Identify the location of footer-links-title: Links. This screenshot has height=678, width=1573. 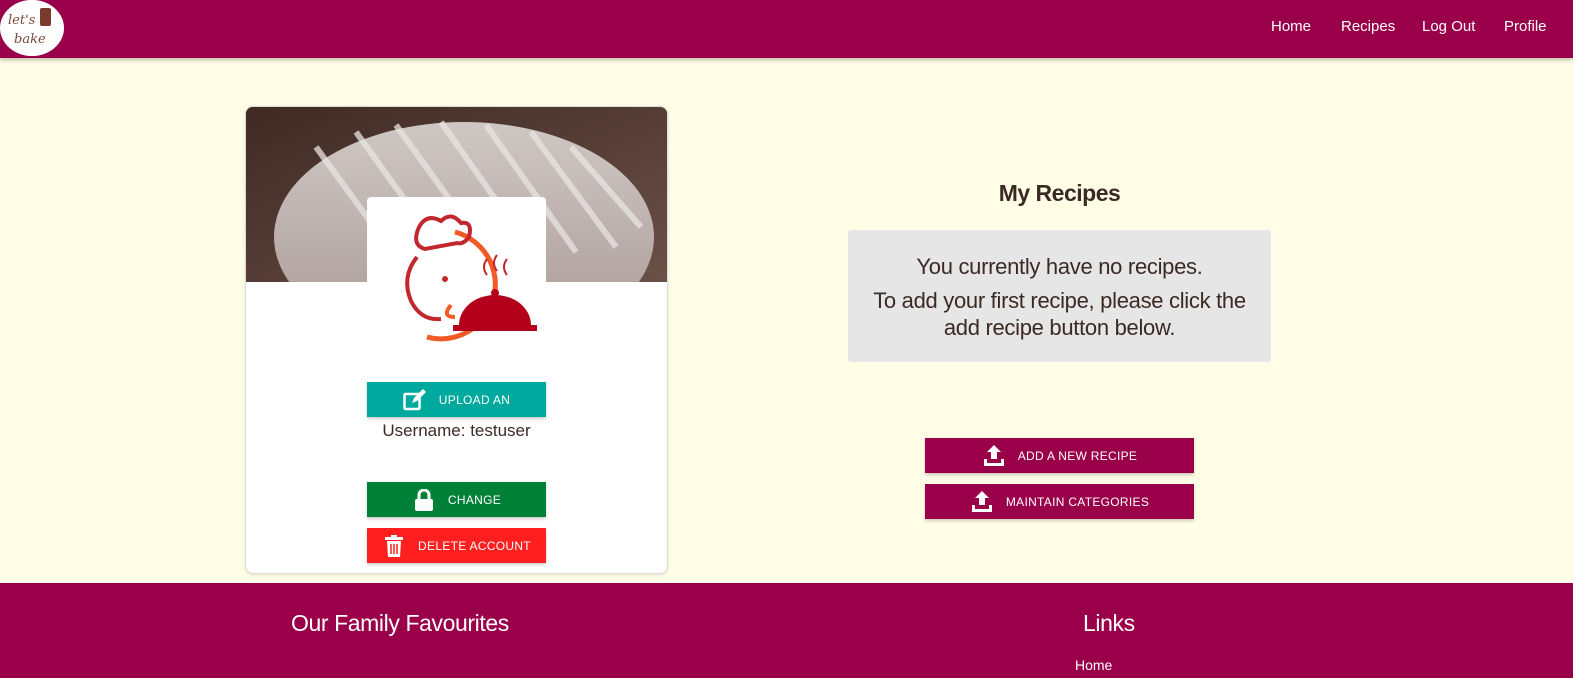
(1109, 623).